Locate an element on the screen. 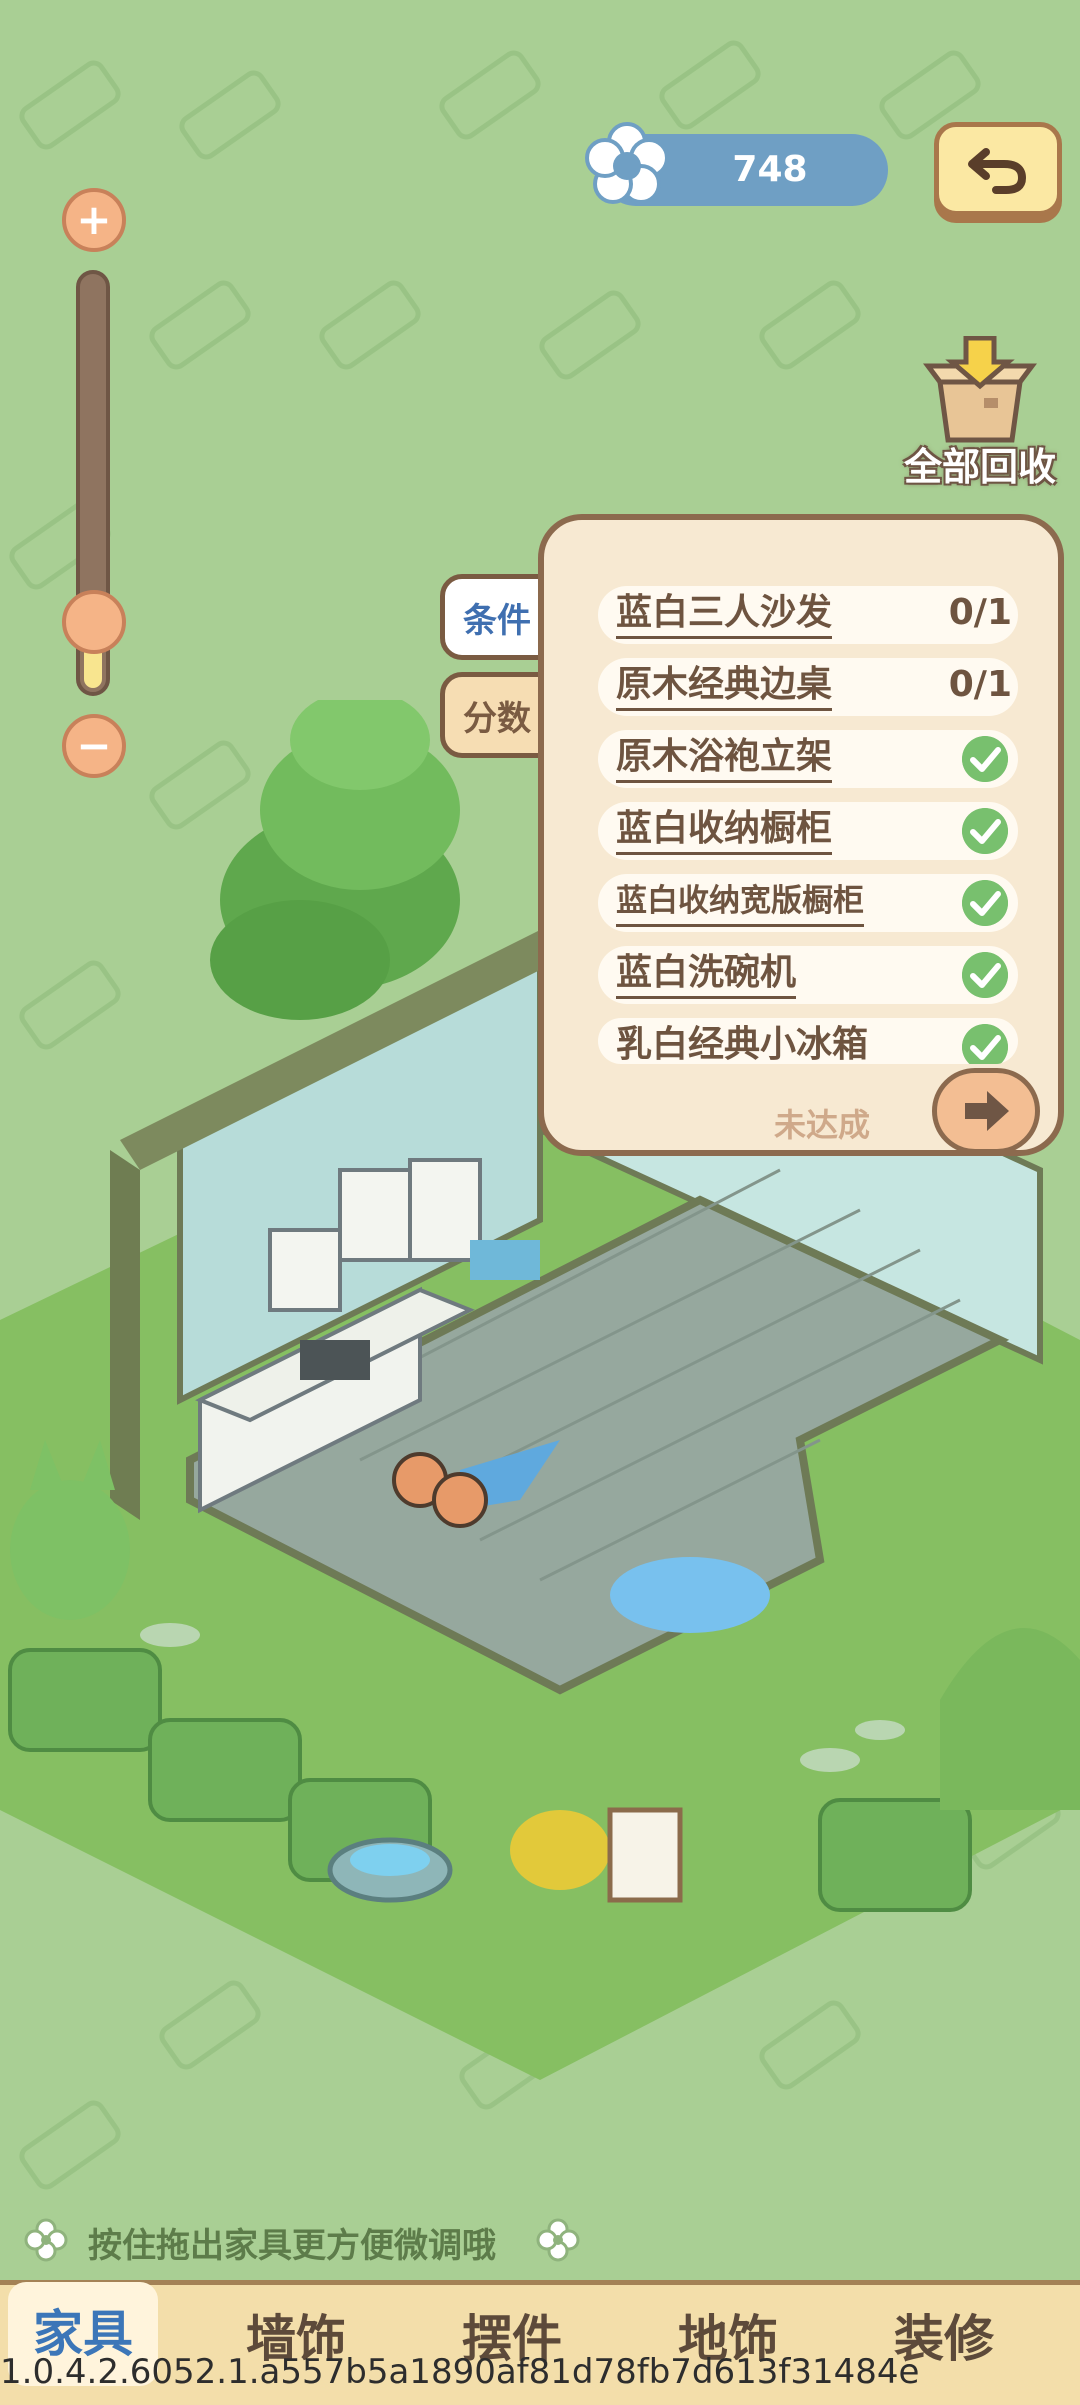 Image resolution: width=1080 pixels, height=2405 pixels. zoom-in-button: + is located at coordinates (94, 220).